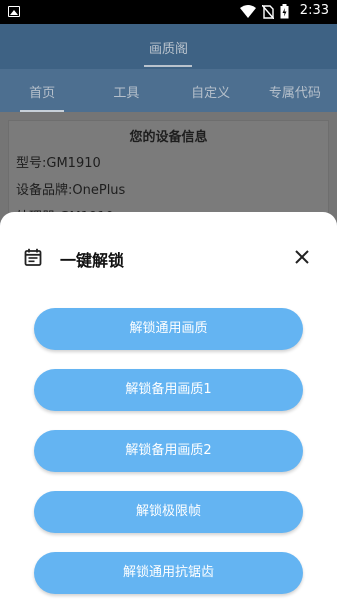 The image size is (337, 600). Describe the element at coordinates (168, 49) in the screenshot. I see `app-title: 画质阁` at that location.